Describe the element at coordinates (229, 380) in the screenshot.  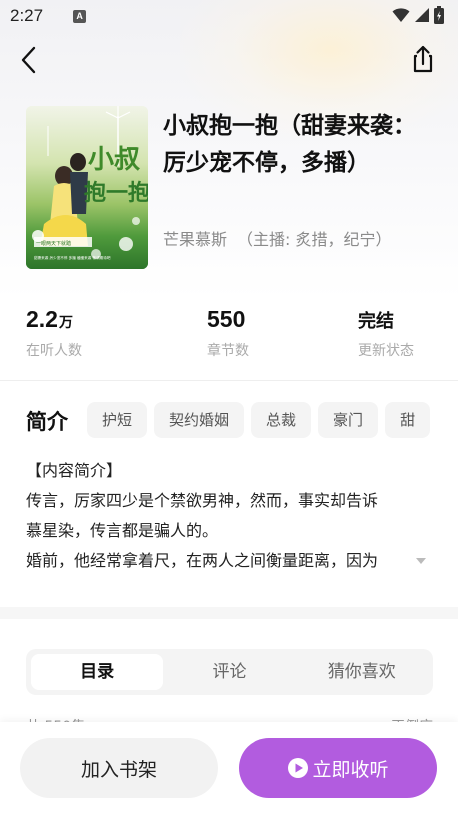
I see `divider` at that location.